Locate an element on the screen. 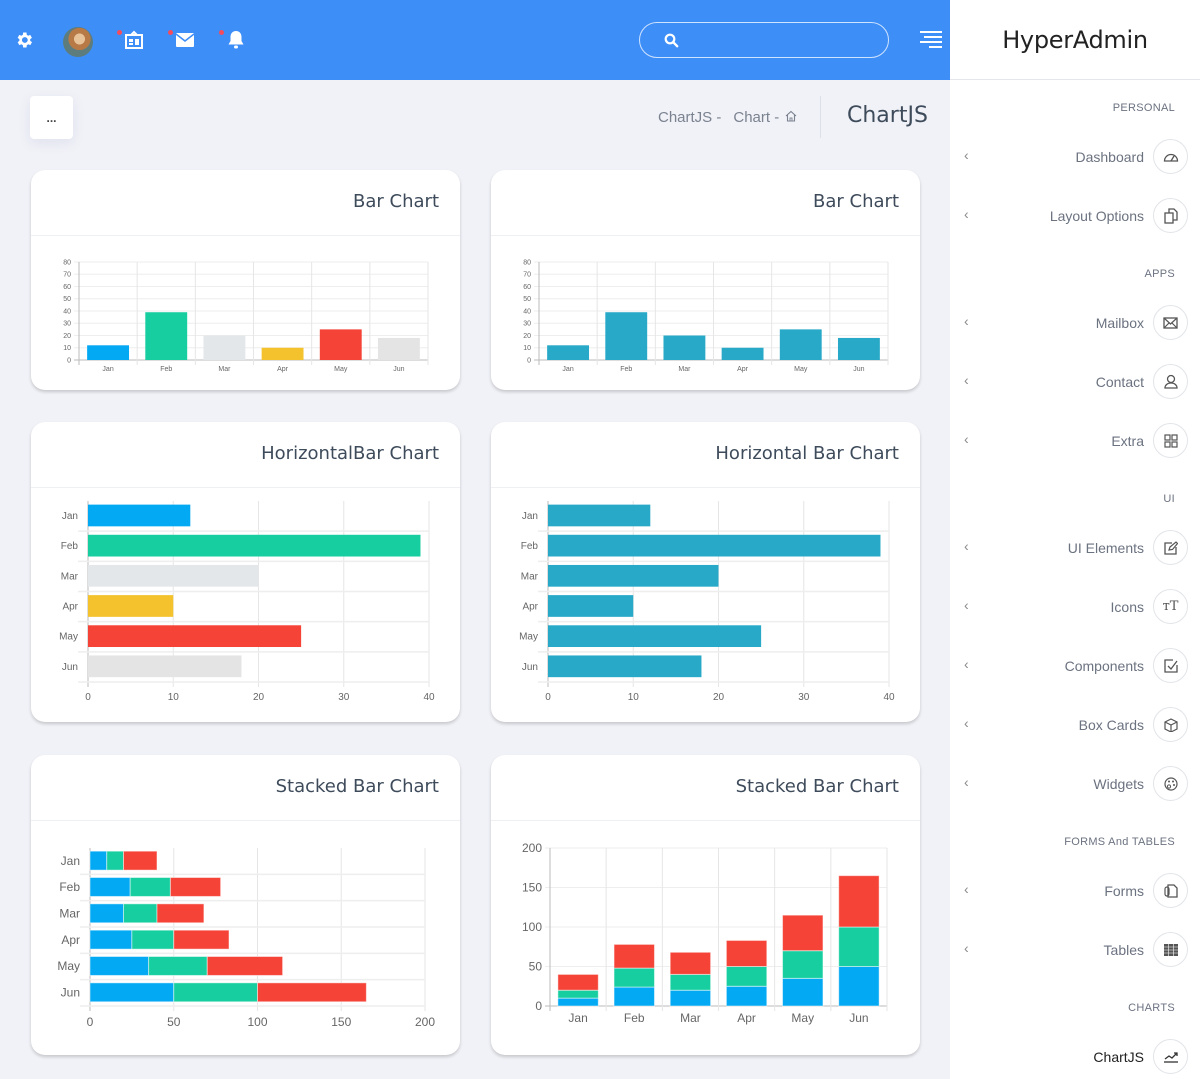 The height and width of the screenshot is (1079, 1200). y-tick-label: Jun is located at coordinates (70, 667).